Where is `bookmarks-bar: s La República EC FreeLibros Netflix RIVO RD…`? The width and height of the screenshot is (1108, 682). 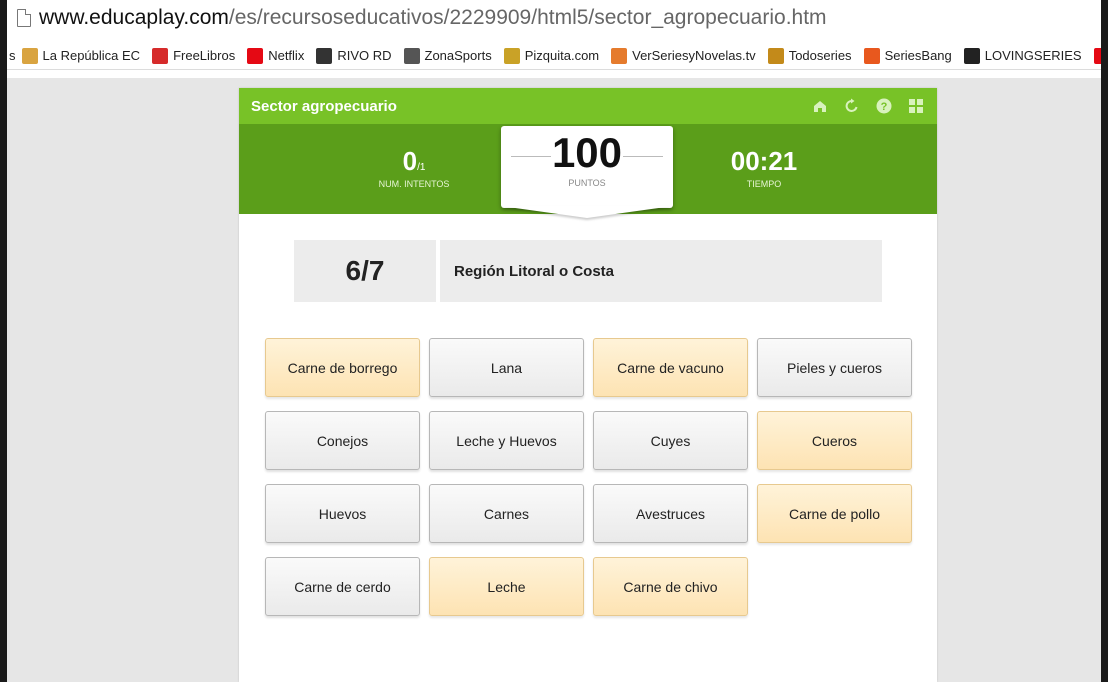
bookmarks-bar: s La República EC FreeLibros Netflix RIVO RD… is located at coordinates (554, 56).